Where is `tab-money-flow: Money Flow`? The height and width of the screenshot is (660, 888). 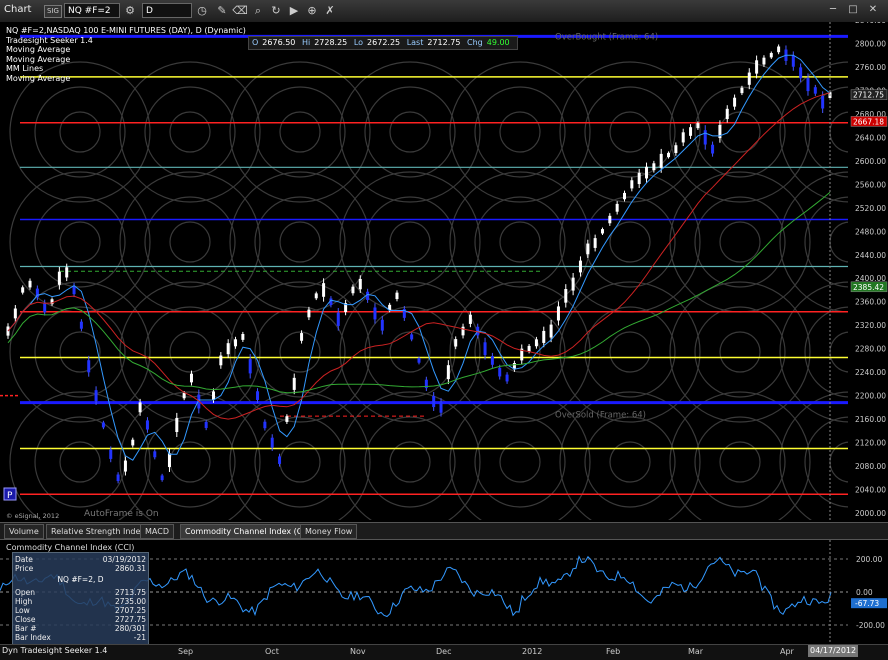
tab-money-flow: Money Flow is located at coordinates (329, 531).